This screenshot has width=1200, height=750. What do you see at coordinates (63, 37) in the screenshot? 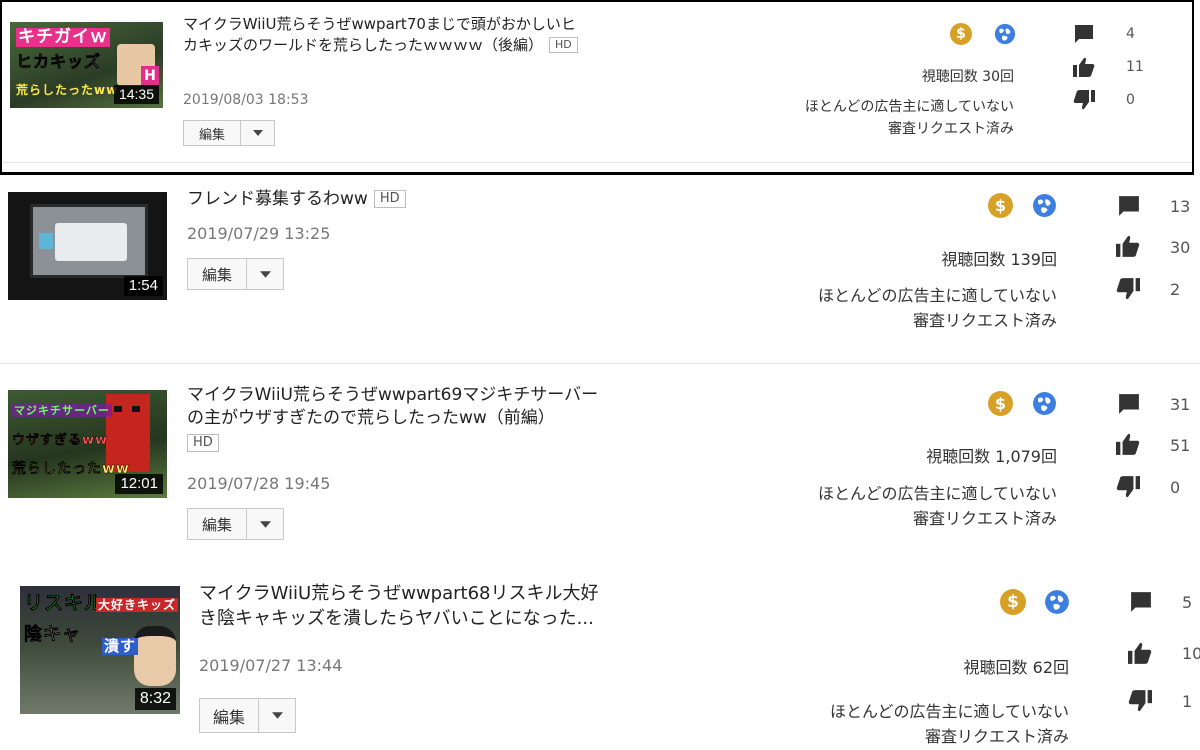
I see `thumb-caption: キチガイｗ` at bounding box center [63, 37].